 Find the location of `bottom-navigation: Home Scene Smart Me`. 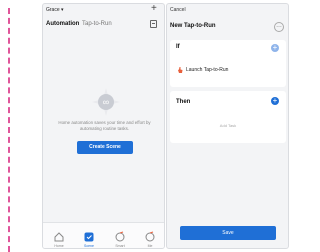

bottom-navigation: Home Scene Smart Me is located at coordinates (103, 235).